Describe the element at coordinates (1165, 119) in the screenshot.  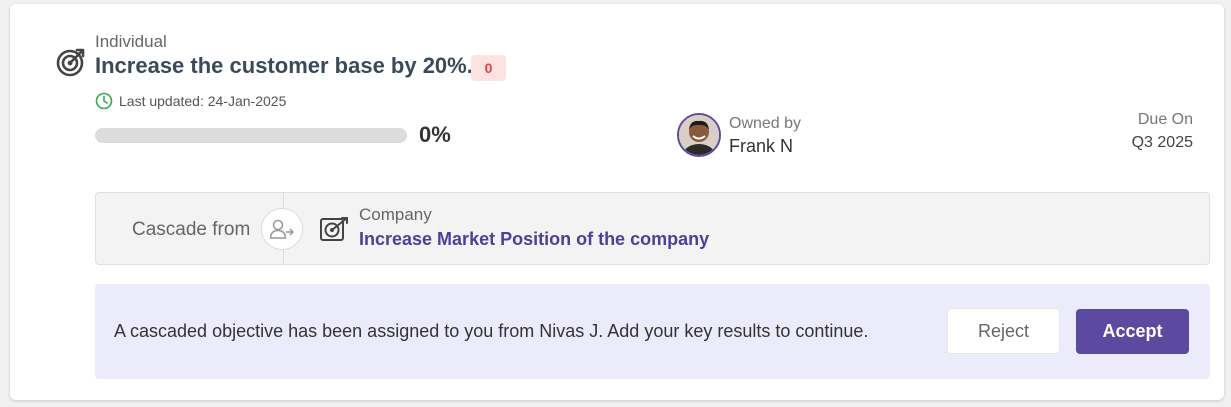
I see `due-on-label: Due On` at that location.